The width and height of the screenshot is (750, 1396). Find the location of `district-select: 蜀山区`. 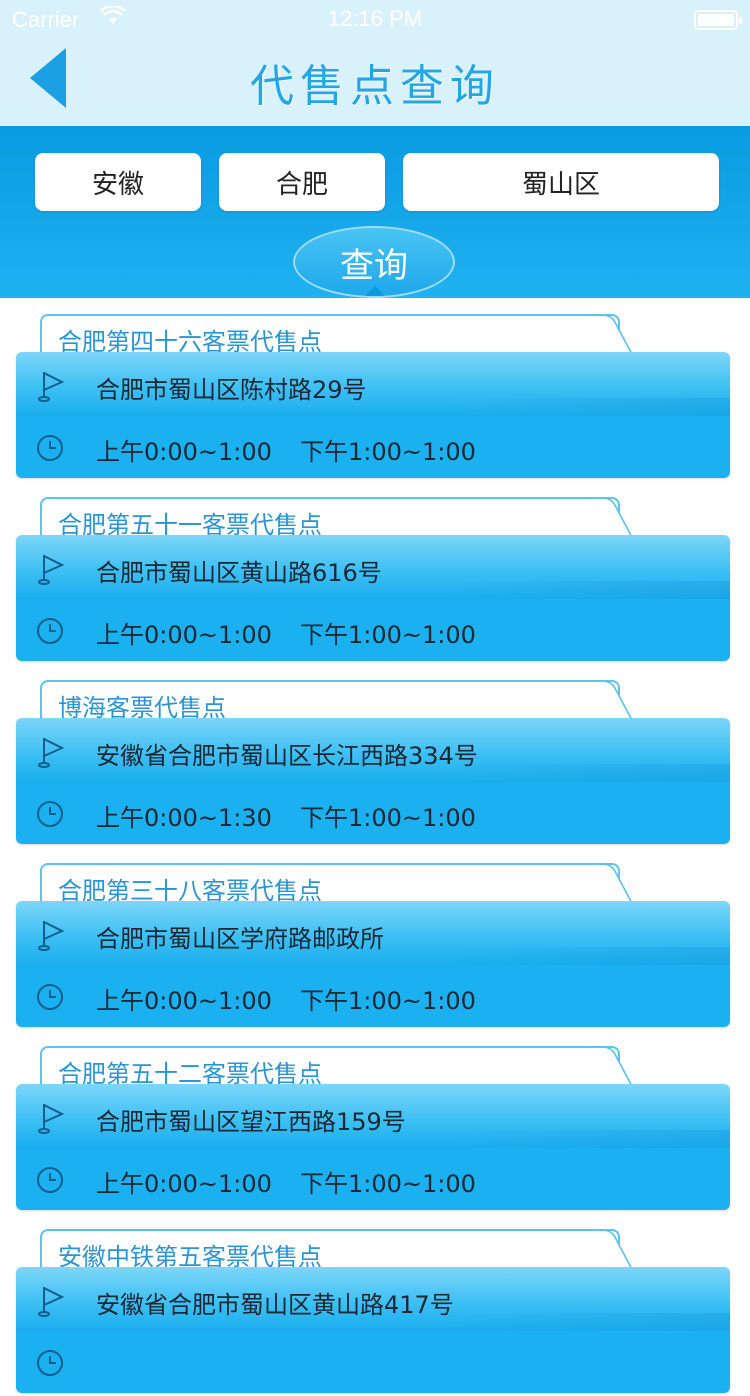

district-select: 蜀山区 is located at coordinates (561, 182).